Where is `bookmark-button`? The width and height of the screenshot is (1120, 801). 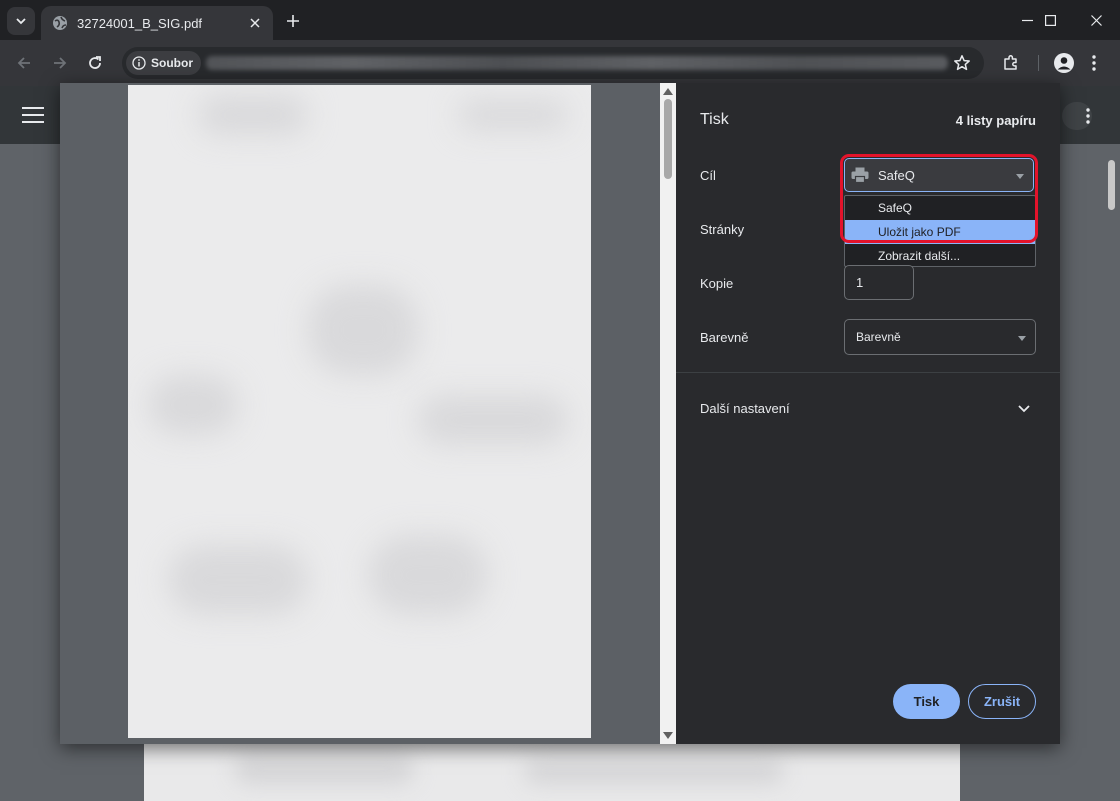 bookmark-button is located at coordinates (962, 63).